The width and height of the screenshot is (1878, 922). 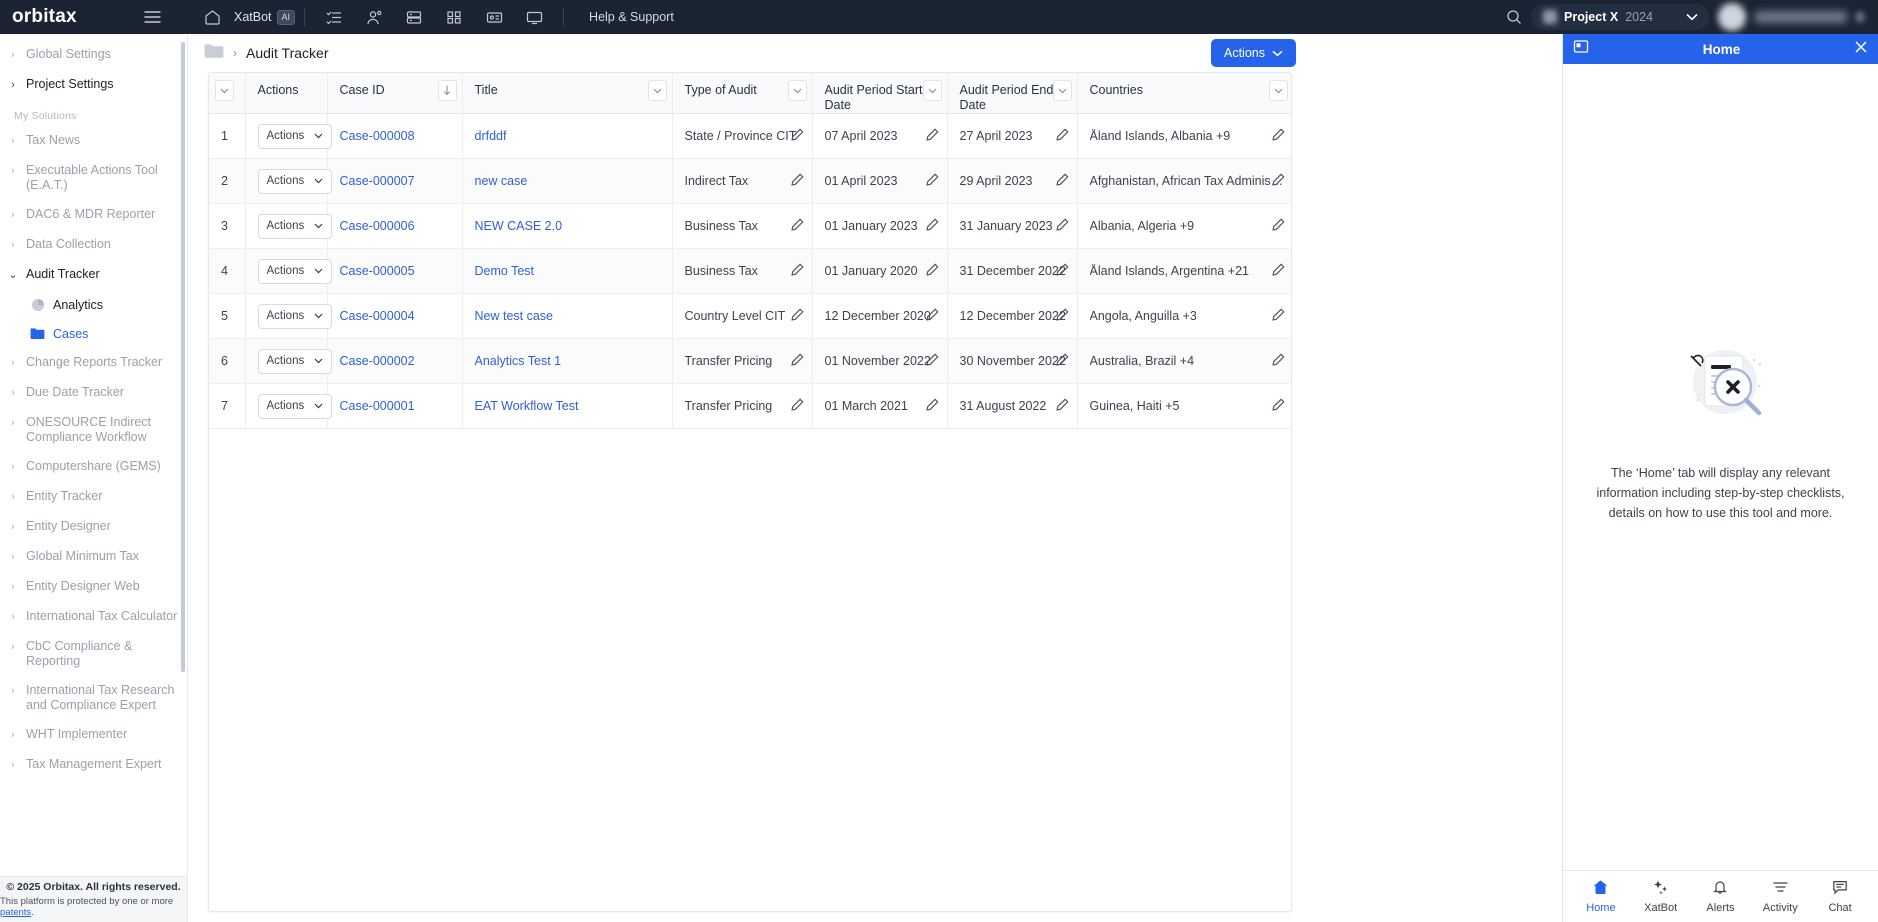 What do you see at coordinates (797, 90) in the screenshot?
I see `type-of-audit-column-filter-button` at bounding box center [797, 90].